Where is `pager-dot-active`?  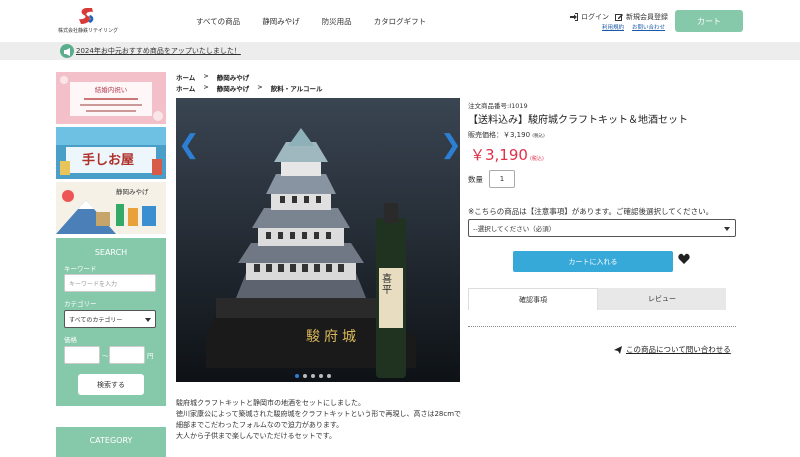 pager-dot-active is located at coordinates (297, 376).